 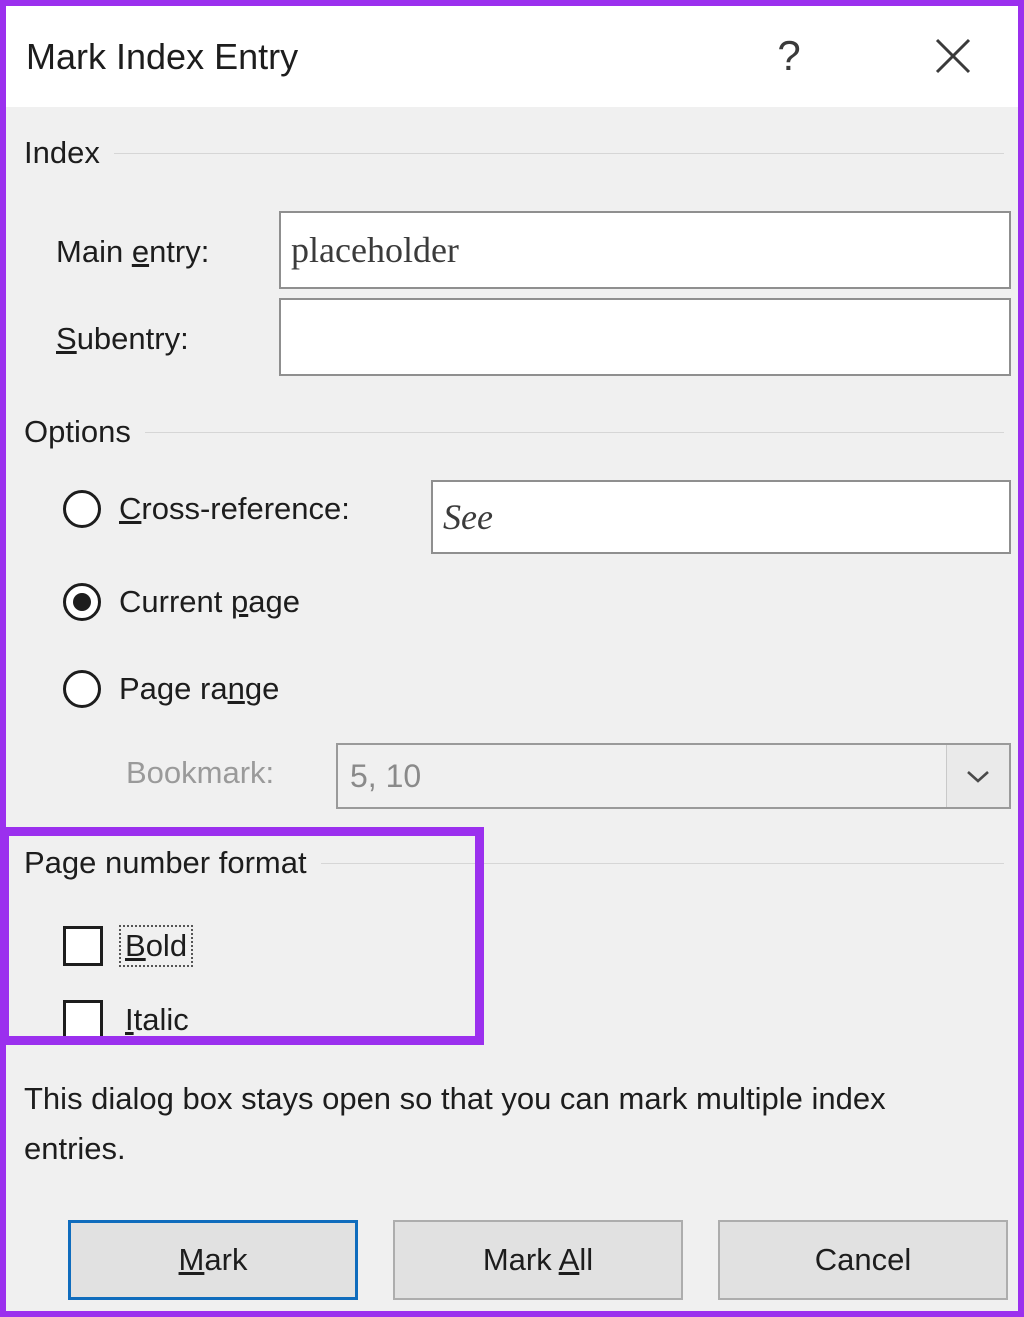 I want to click on cross-reference-label-accel: C, so click(x=130, y=508).